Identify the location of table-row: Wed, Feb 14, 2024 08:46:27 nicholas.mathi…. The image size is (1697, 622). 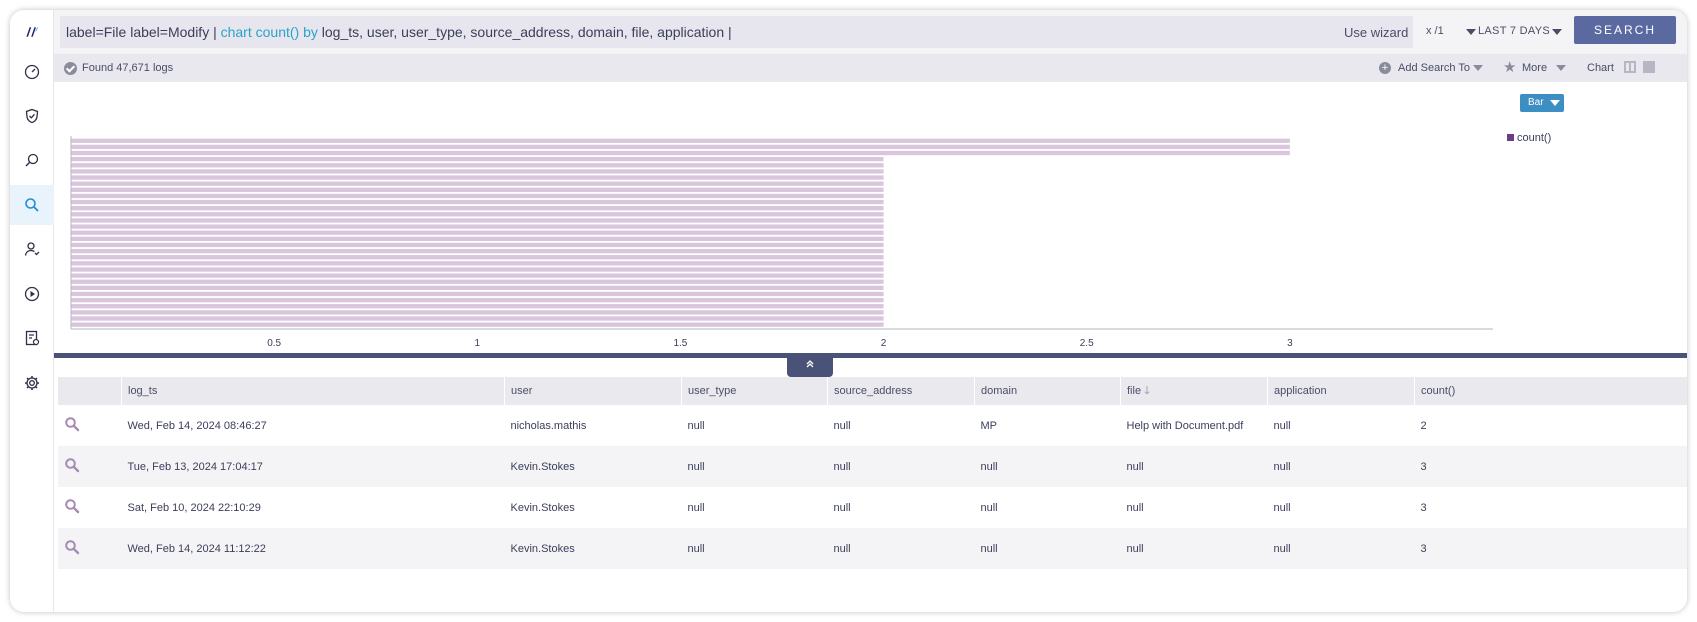
(872, 425).